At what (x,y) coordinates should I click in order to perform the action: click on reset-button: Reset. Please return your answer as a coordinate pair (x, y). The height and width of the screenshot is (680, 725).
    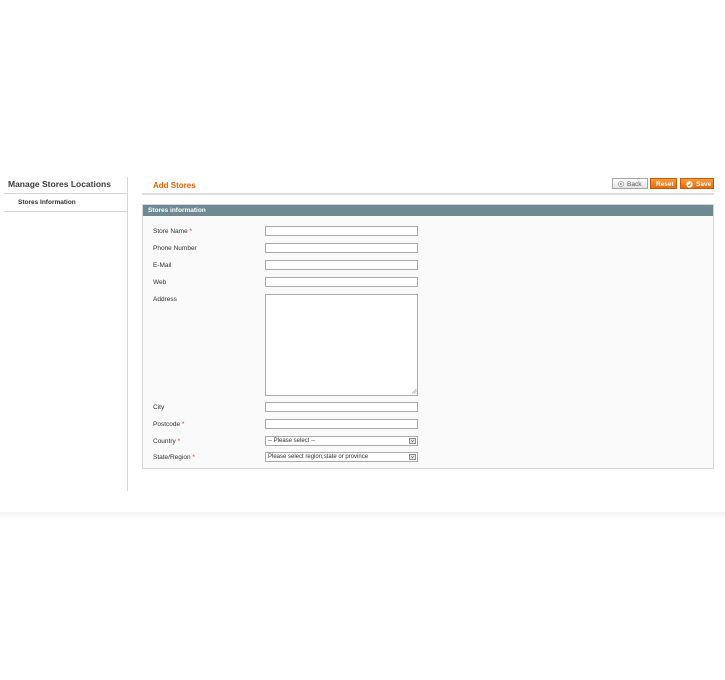
    Looking at the image, I should click on (663, 183).